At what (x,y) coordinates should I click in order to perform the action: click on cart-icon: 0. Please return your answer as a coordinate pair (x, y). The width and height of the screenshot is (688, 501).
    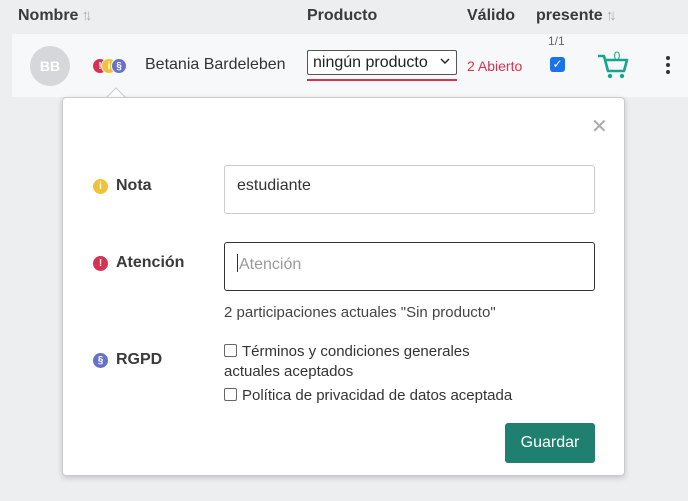
    Looking at the image, I should click on (613, 64).